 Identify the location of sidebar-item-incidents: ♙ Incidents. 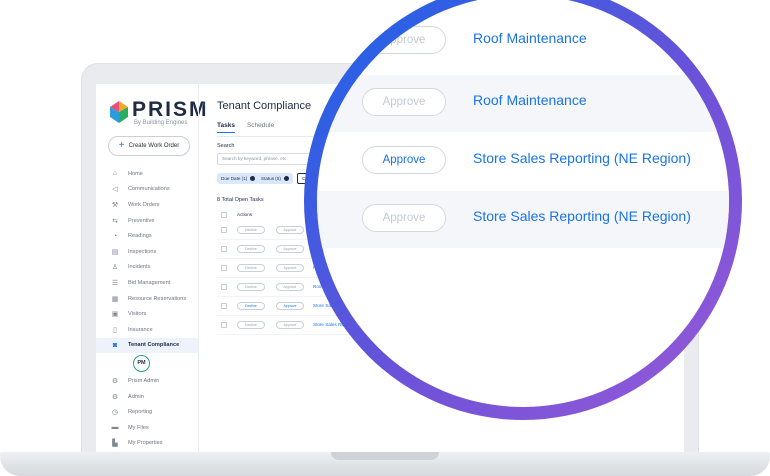
(147, 268).